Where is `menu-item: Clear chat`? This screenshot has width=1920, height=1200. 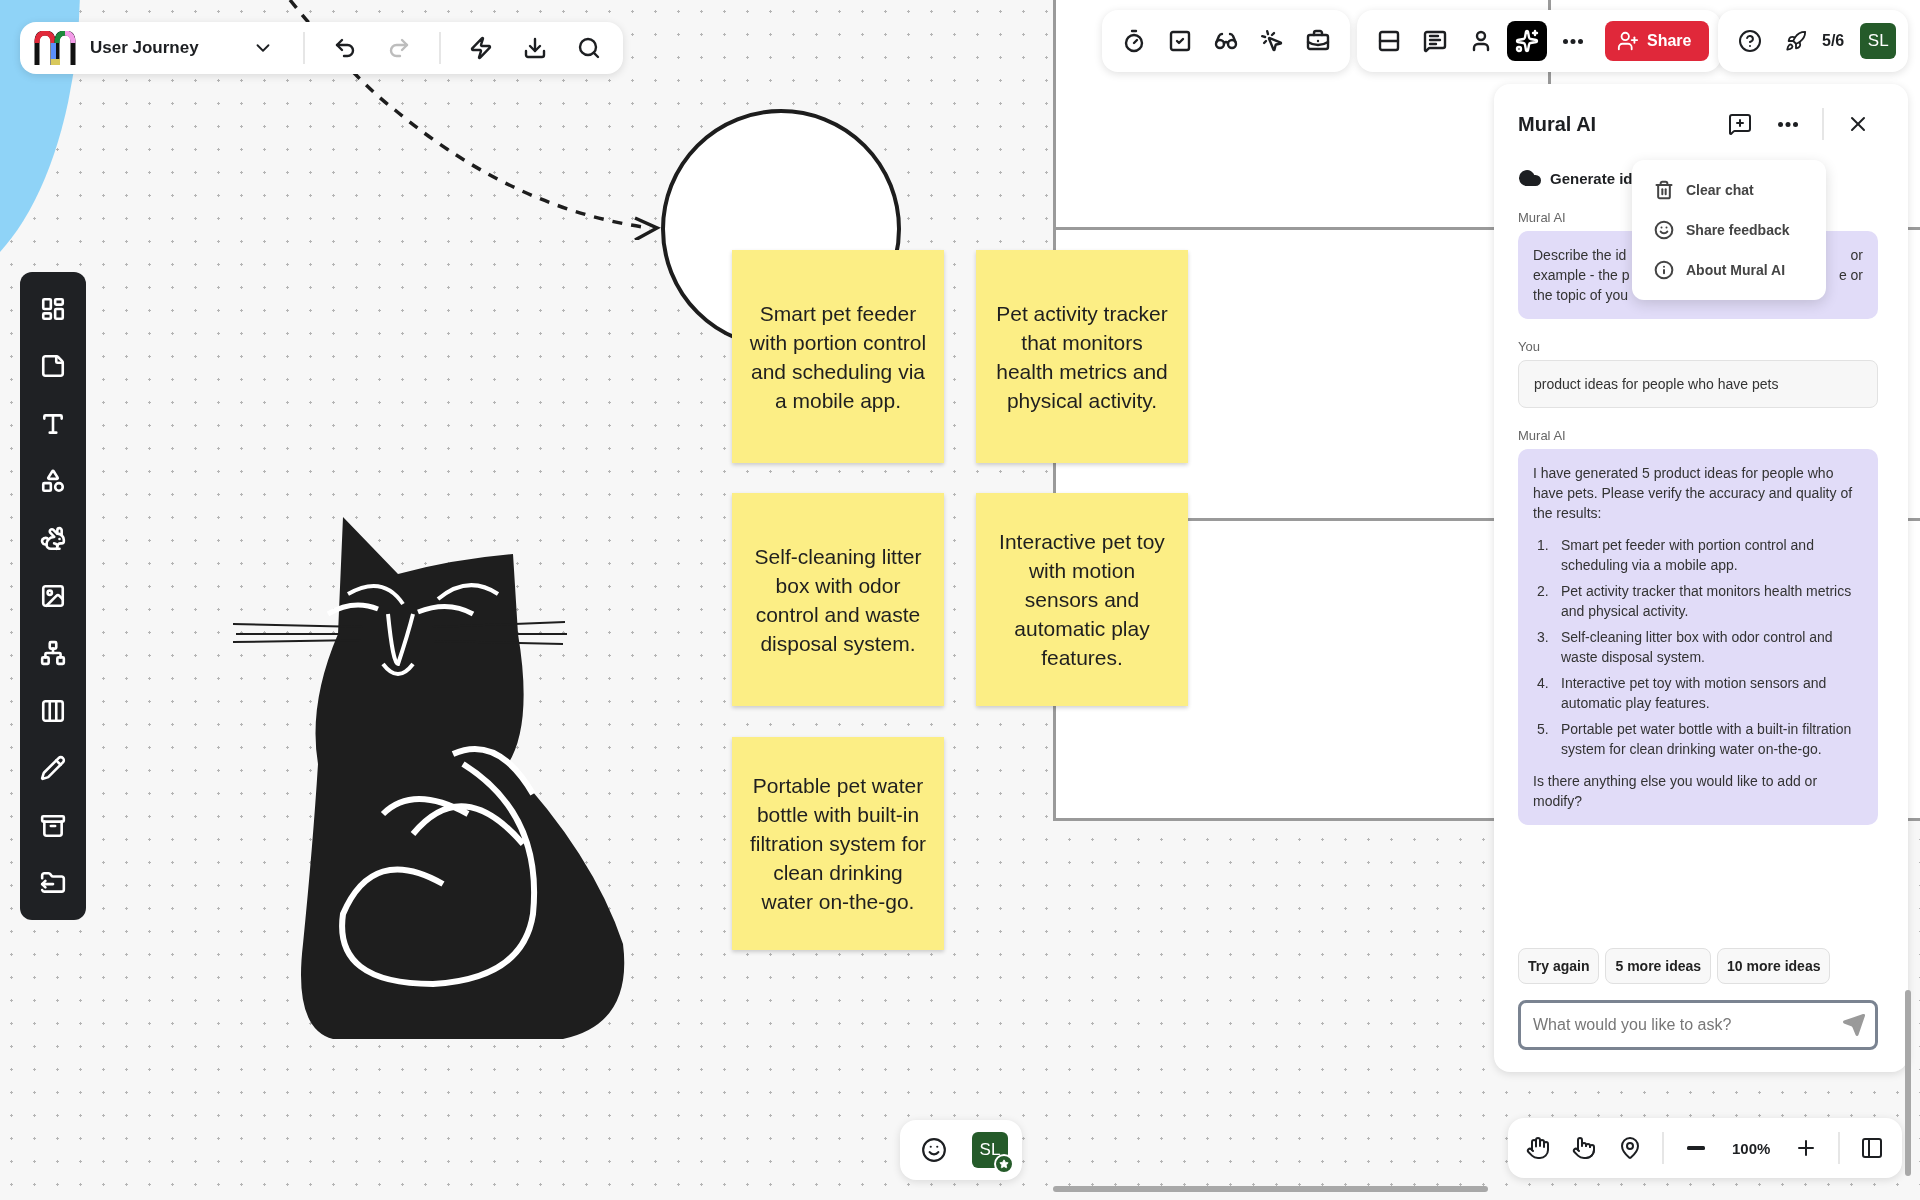
menu-item: Clear chat is located at coordinates (1729, 190).